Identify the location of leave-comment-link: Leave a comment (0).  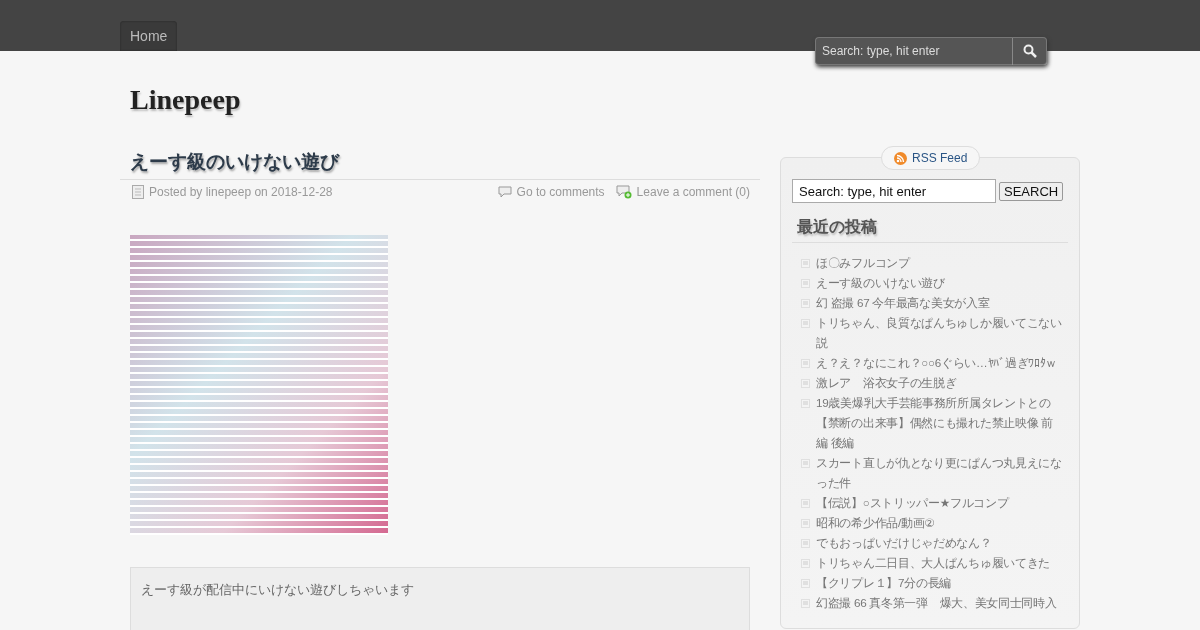
(693, 192).